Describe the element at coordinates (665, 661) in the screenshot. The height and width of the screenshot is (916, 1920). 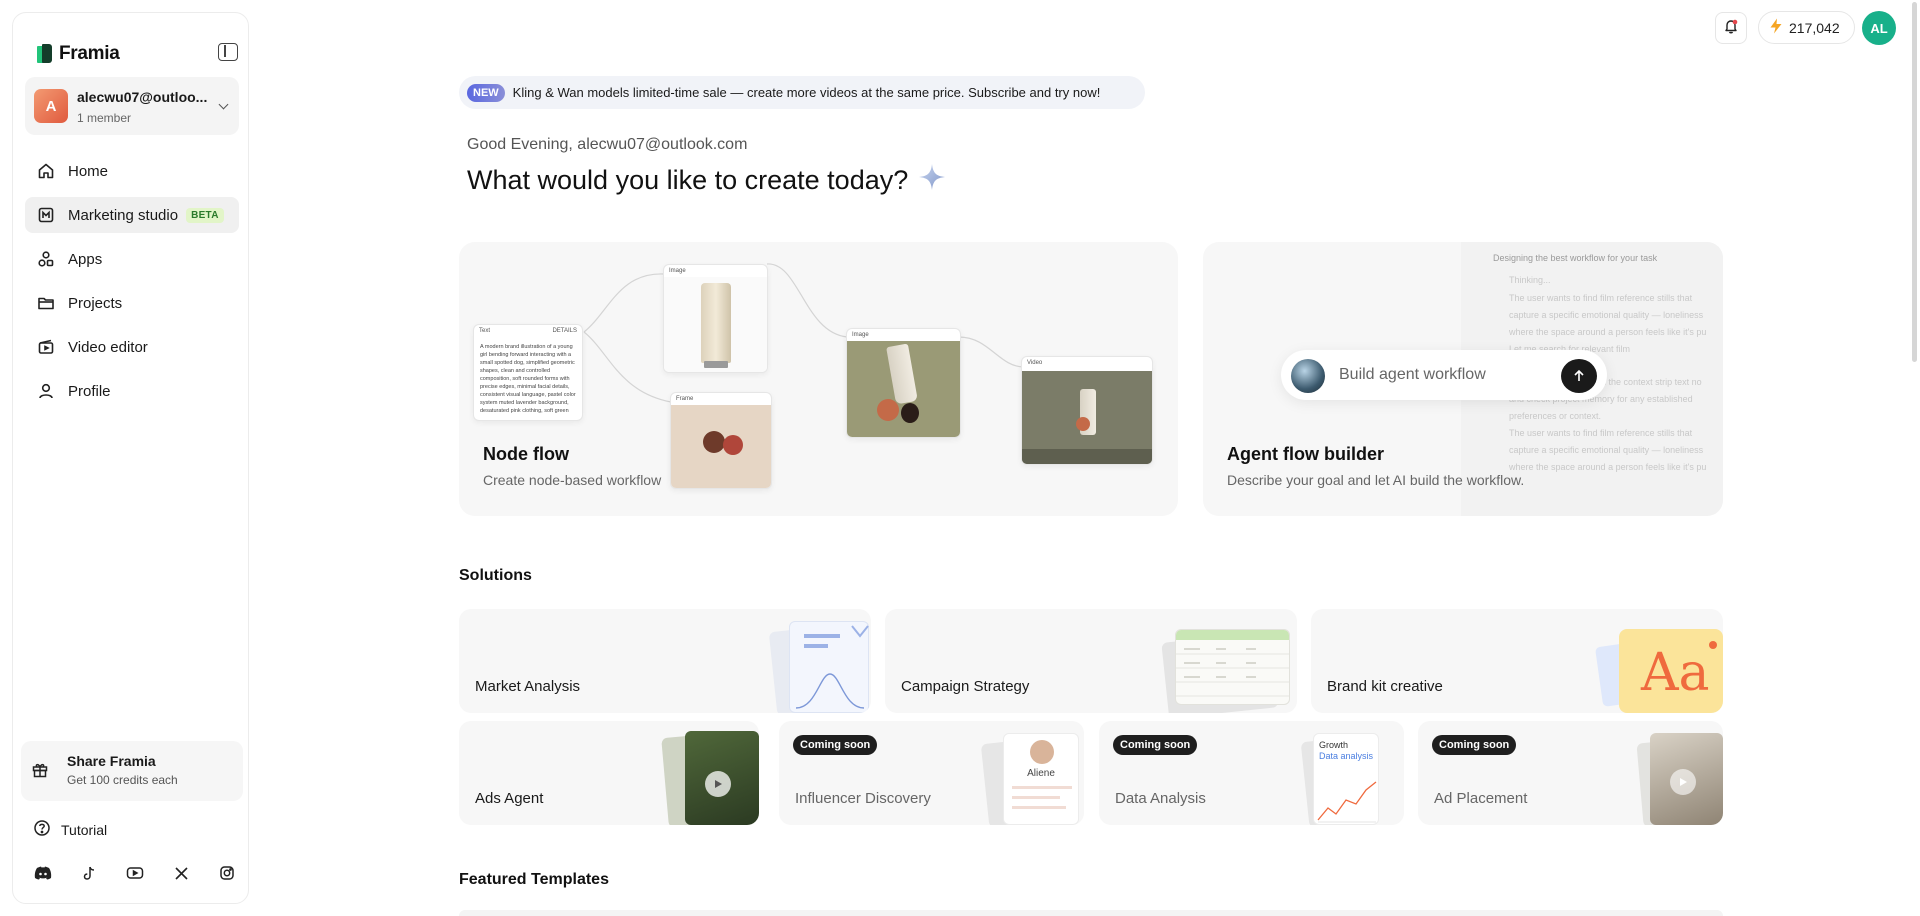
I see `solution-market-analysis: Market Analysis` at that location.